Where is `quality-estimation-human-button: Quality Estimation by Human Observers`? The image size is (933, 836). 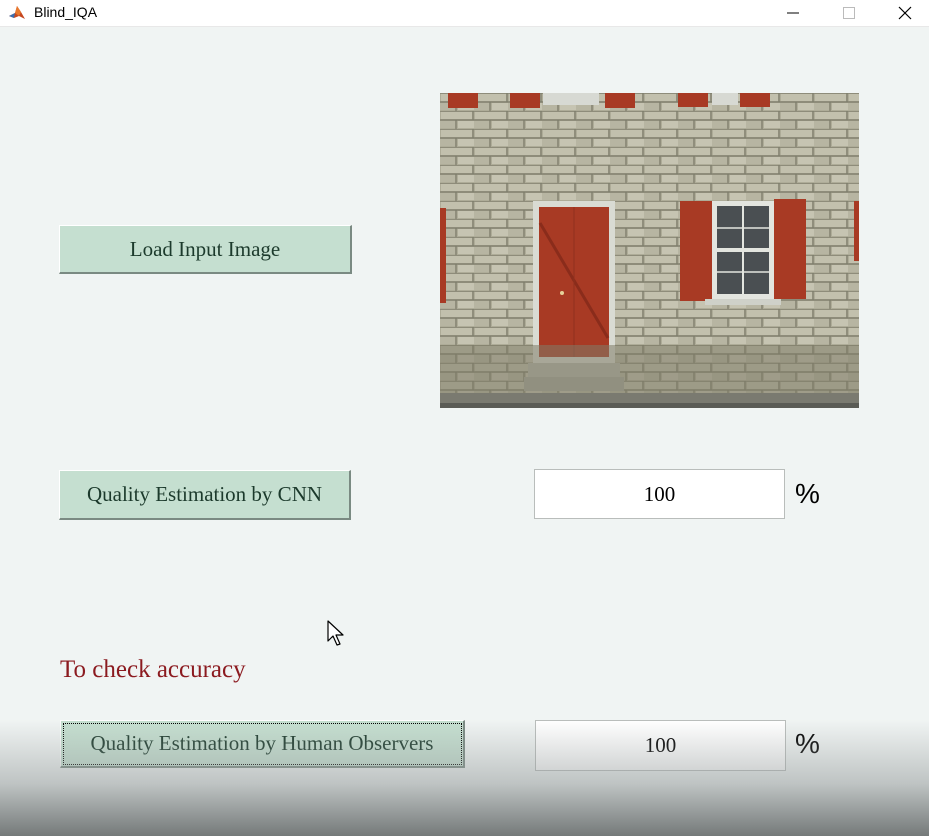 quality-estimation-human-button: Quality Estimation by Human Observers is located at coordinates (262, 744).